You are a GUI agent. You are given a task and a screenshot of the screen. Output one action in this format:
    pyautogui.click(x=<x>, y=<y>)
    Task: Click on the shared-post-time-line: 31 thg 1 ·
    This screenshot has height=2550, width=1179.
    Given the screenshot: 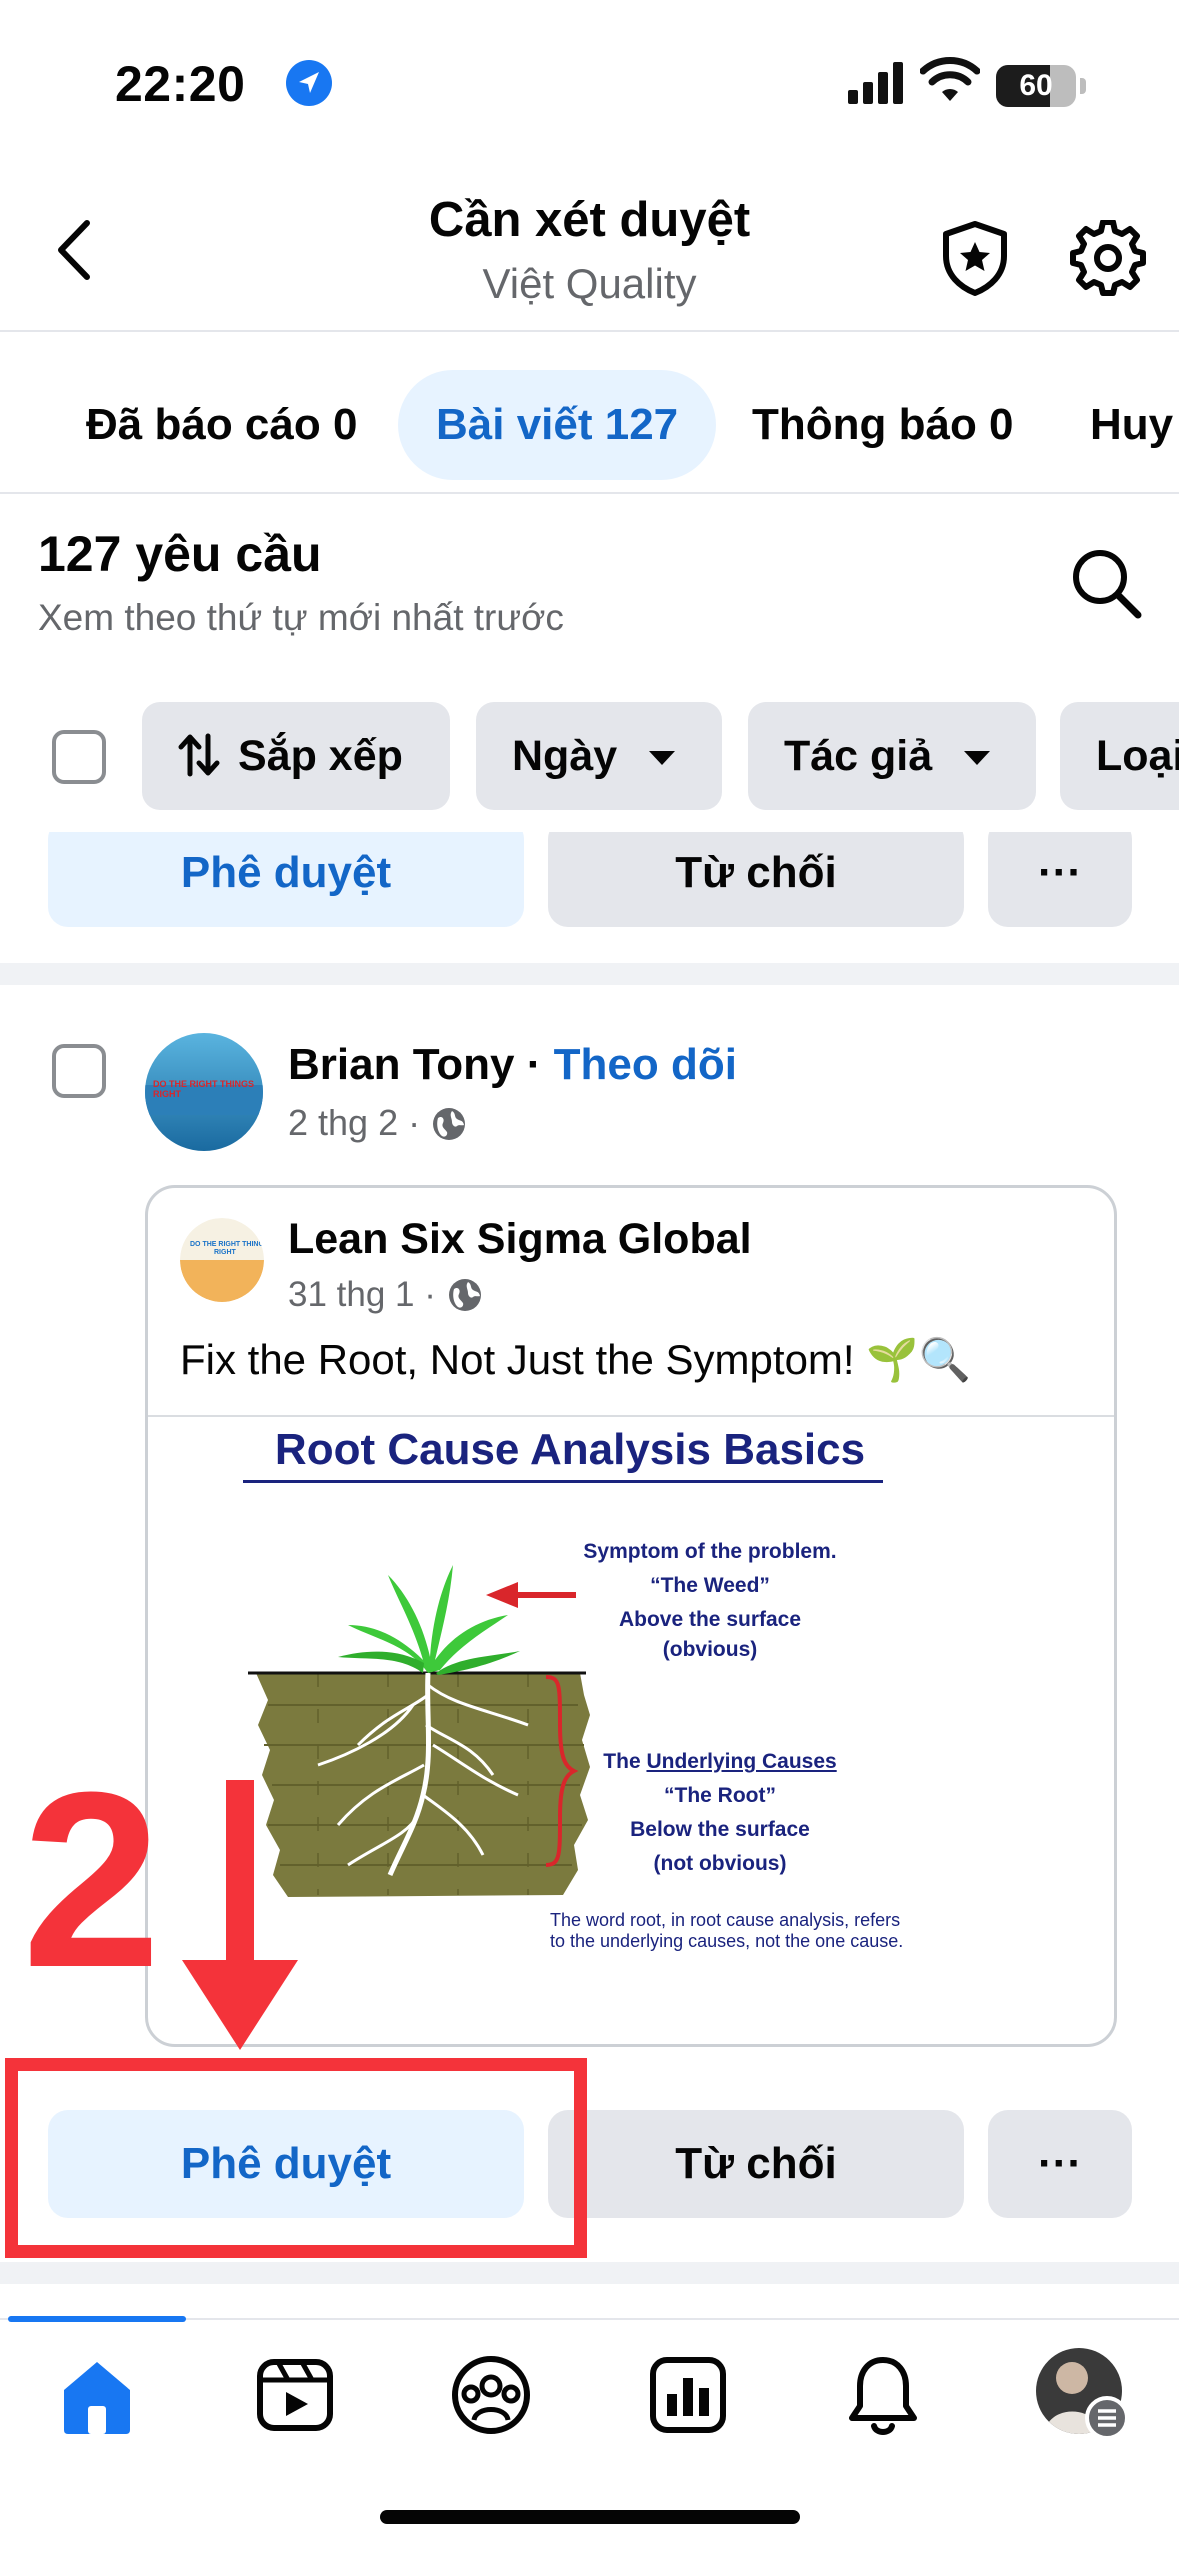 What is the action you would take?
    pyautogui.click(x=386, y=1295)
    